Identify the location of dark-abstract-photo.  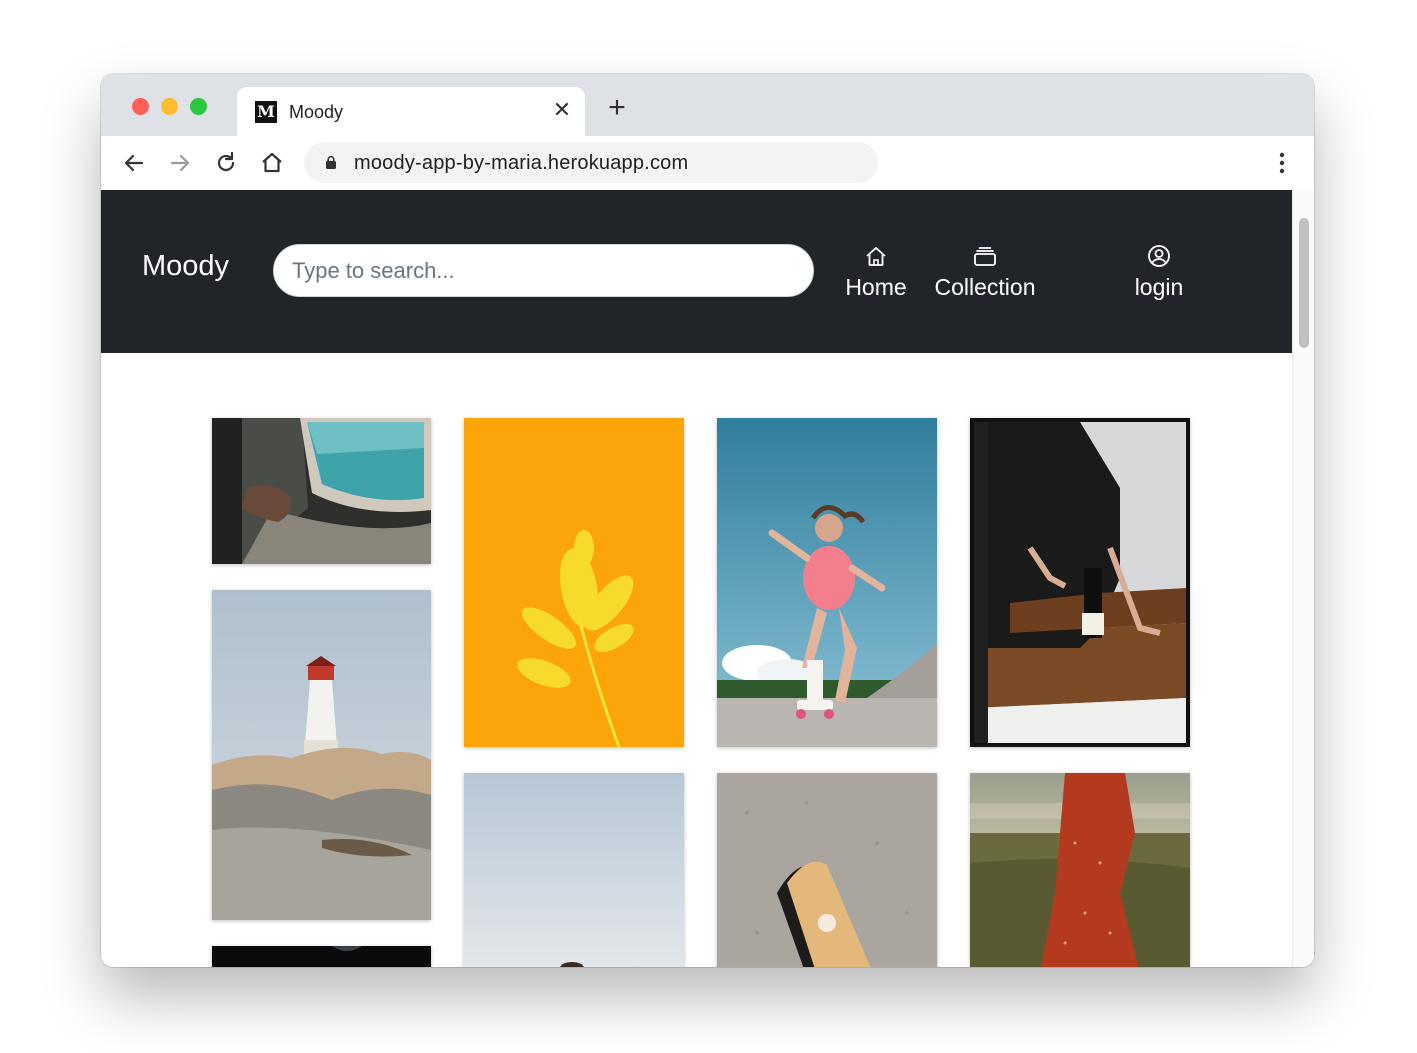
(321, 956).